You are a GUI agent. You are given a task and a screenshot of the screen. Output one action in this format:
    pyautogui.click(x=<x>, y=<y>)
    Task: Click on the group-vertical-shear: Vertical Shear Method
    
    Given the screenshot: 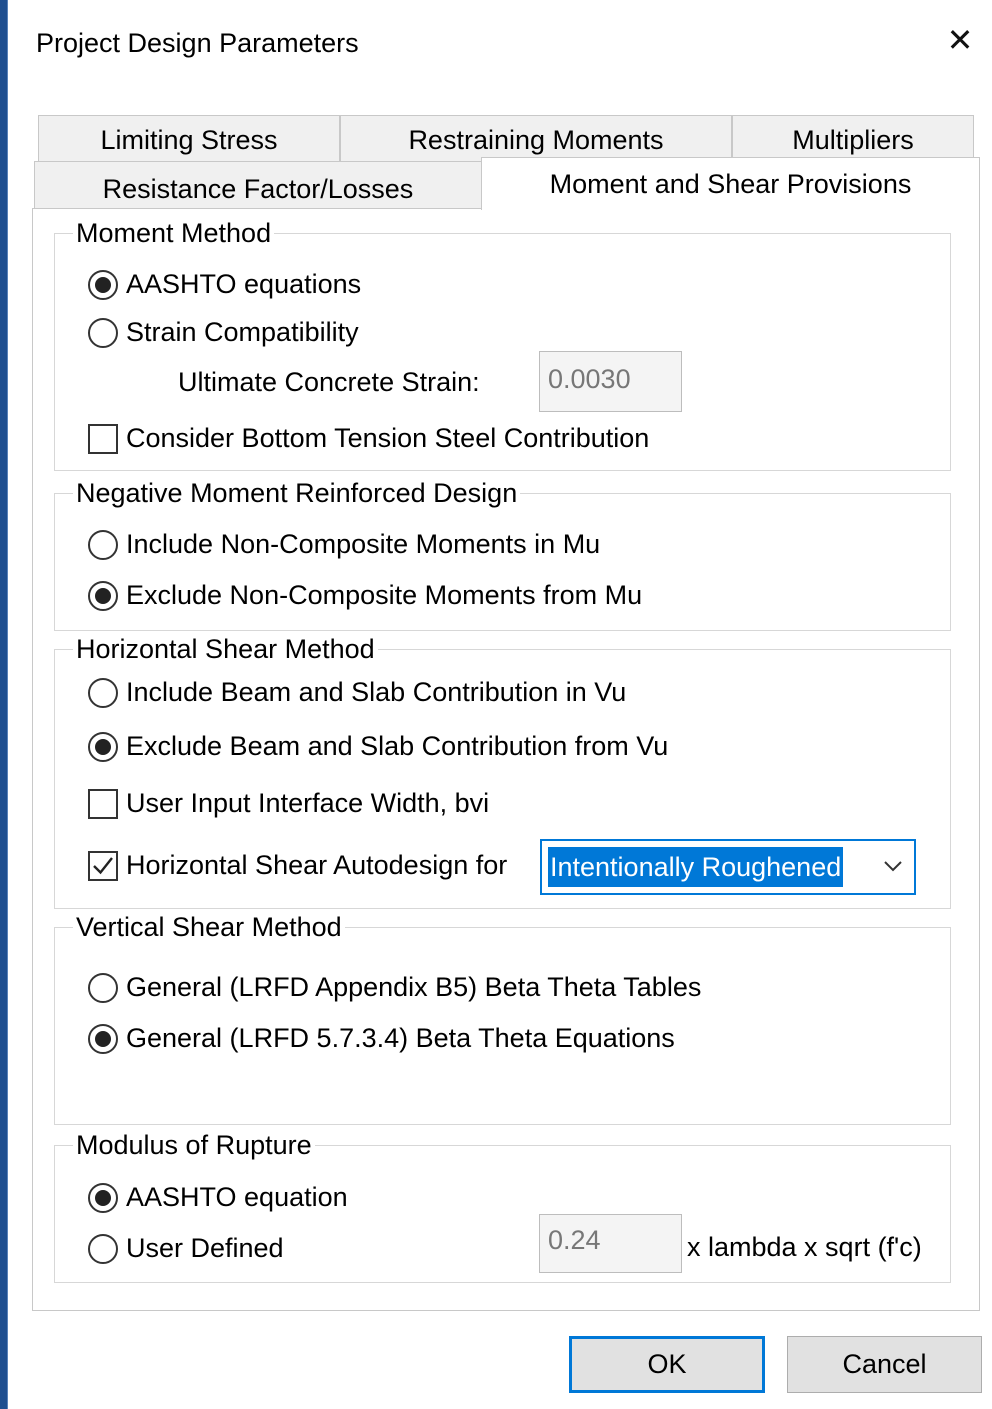 What is the action you would take?
    pyautogui.click(x=502, y=1019)
    